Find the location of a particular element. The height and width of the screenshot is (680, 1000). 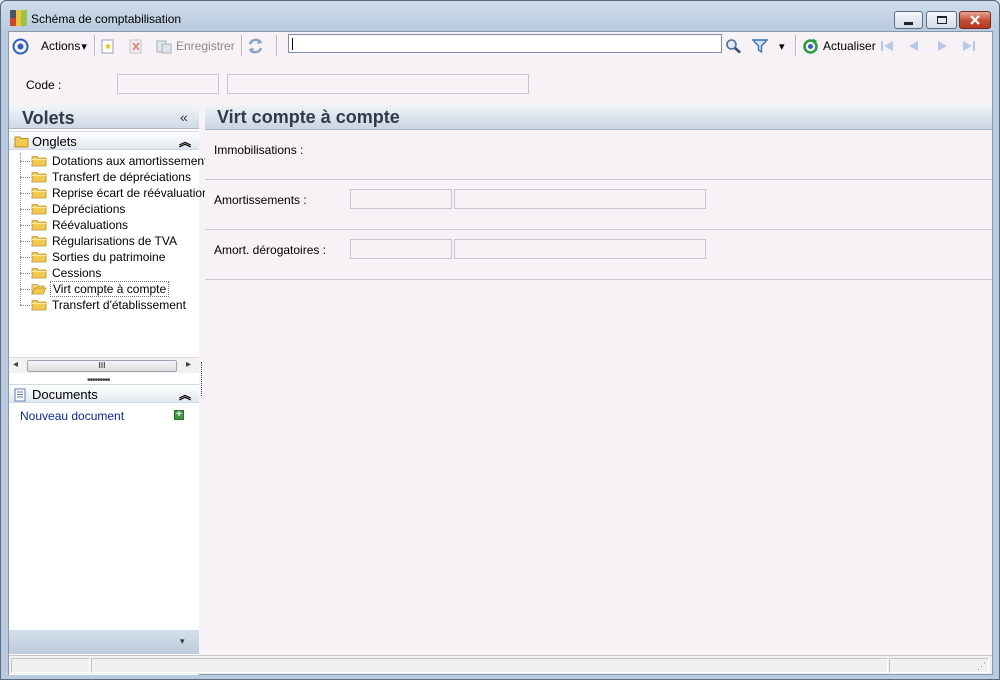

save-label: Enregistrer is located at coordinates (205, 46).